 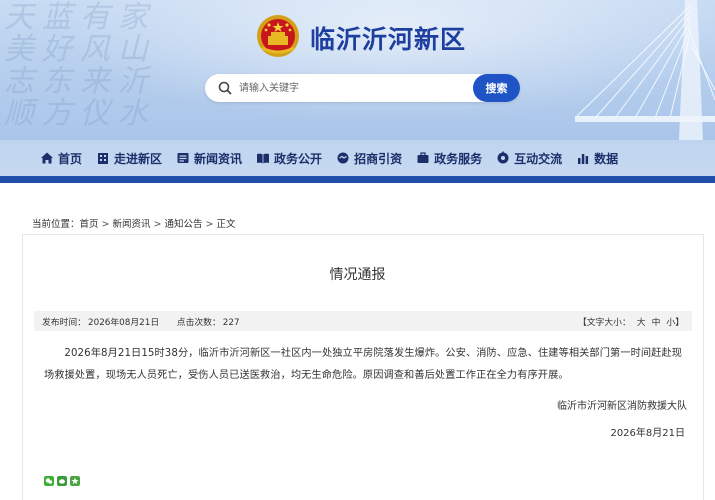 I want to click on font-size-large-button: 大, so click(x=641, y=323).